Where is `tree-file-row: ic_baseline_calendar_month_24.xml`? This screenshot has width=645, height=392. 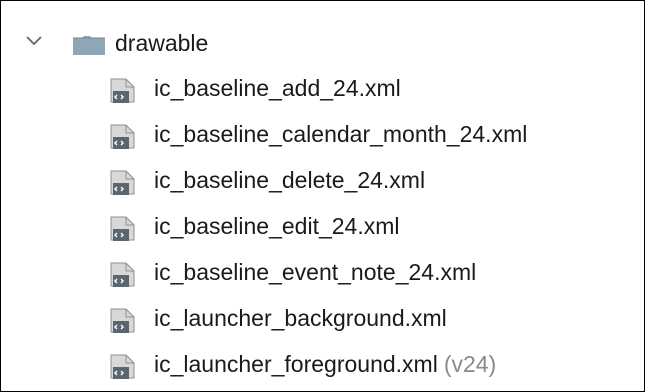 tree-file-row: ic_baseline_calendar_month_24.xml is located at coordinates (322, 135).